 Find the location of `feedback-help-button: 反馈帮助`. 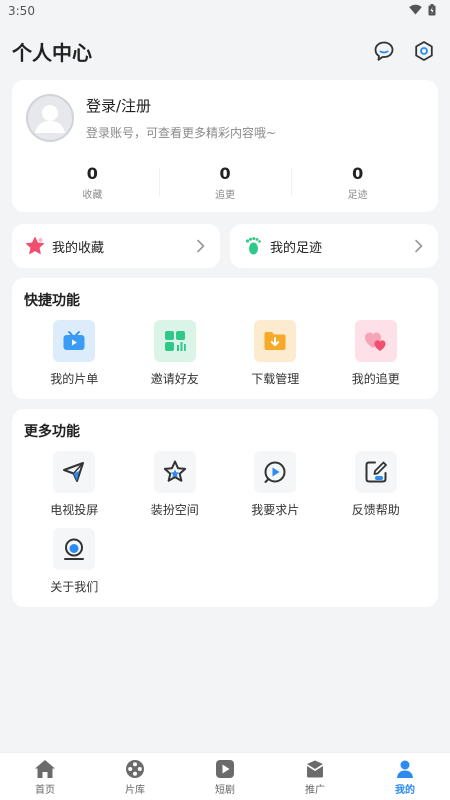

feedback-help-button: 反馈帮助 is located at coordinates (376, 484).